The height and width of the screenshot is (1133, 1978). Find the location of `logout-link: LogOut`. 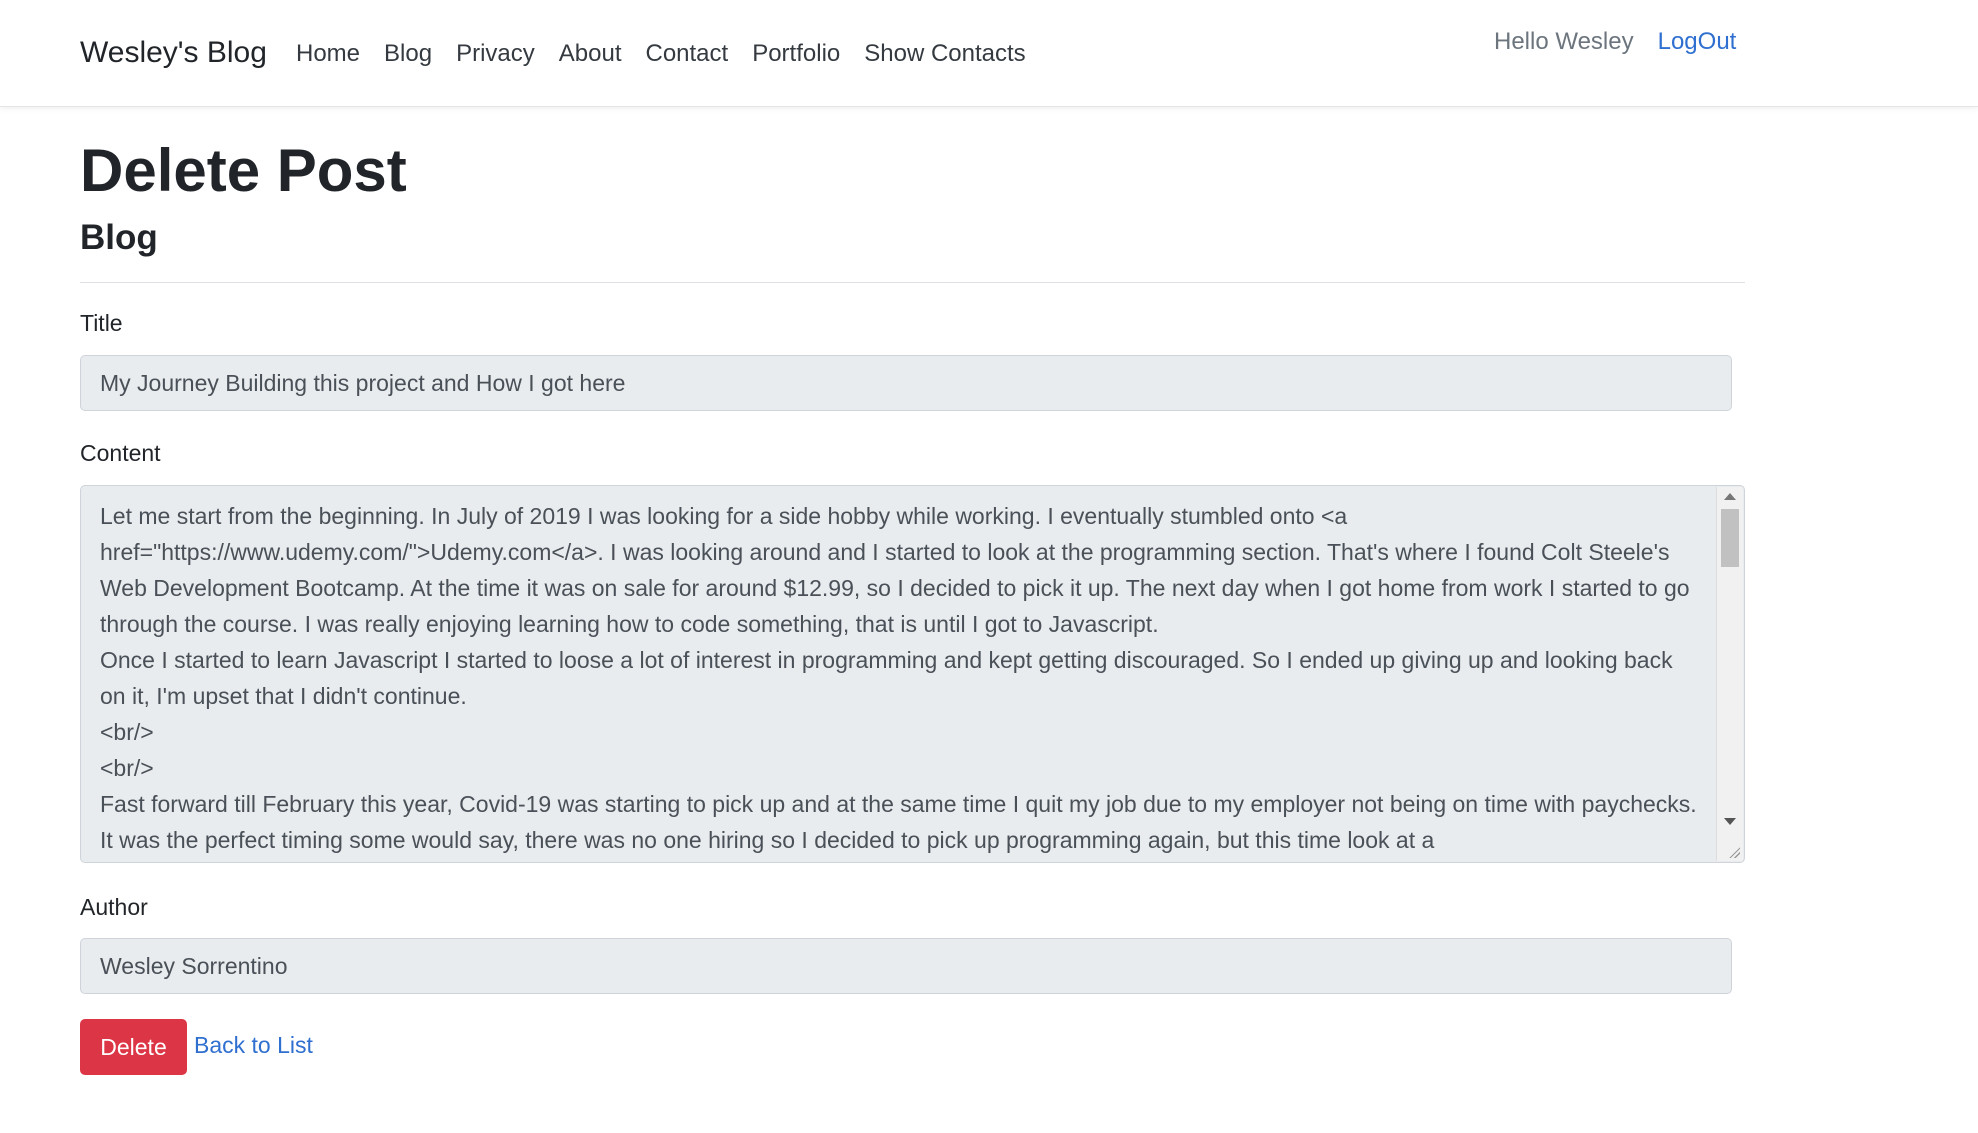

logout-link: LogOut is located at coordinates (1697, 42).